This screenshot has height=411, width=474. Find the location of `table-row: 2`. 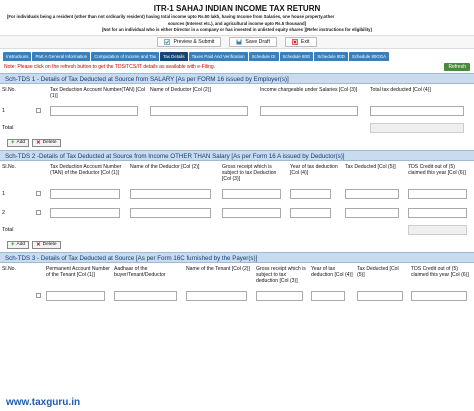

table-row: 2 is located at coordinates (237, 213).